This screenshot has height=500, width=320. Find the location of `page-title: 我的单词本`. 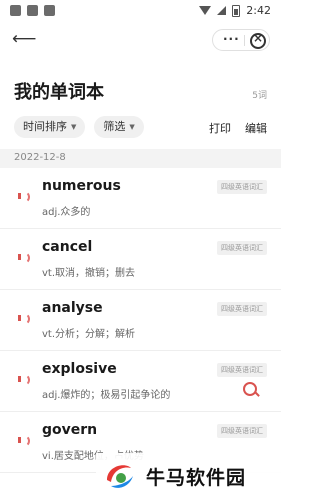

page-title: 我的单词本 is located at coordinates (59, 92).